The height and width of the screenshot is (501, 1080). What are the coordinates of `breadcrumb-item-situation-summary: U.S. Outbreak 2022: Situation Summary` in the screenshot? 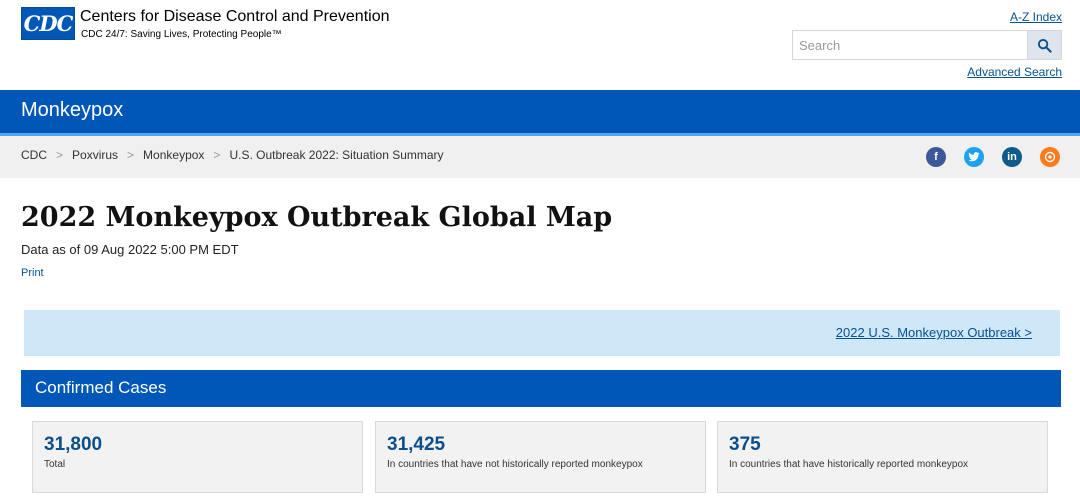 It's located at (336, 155).